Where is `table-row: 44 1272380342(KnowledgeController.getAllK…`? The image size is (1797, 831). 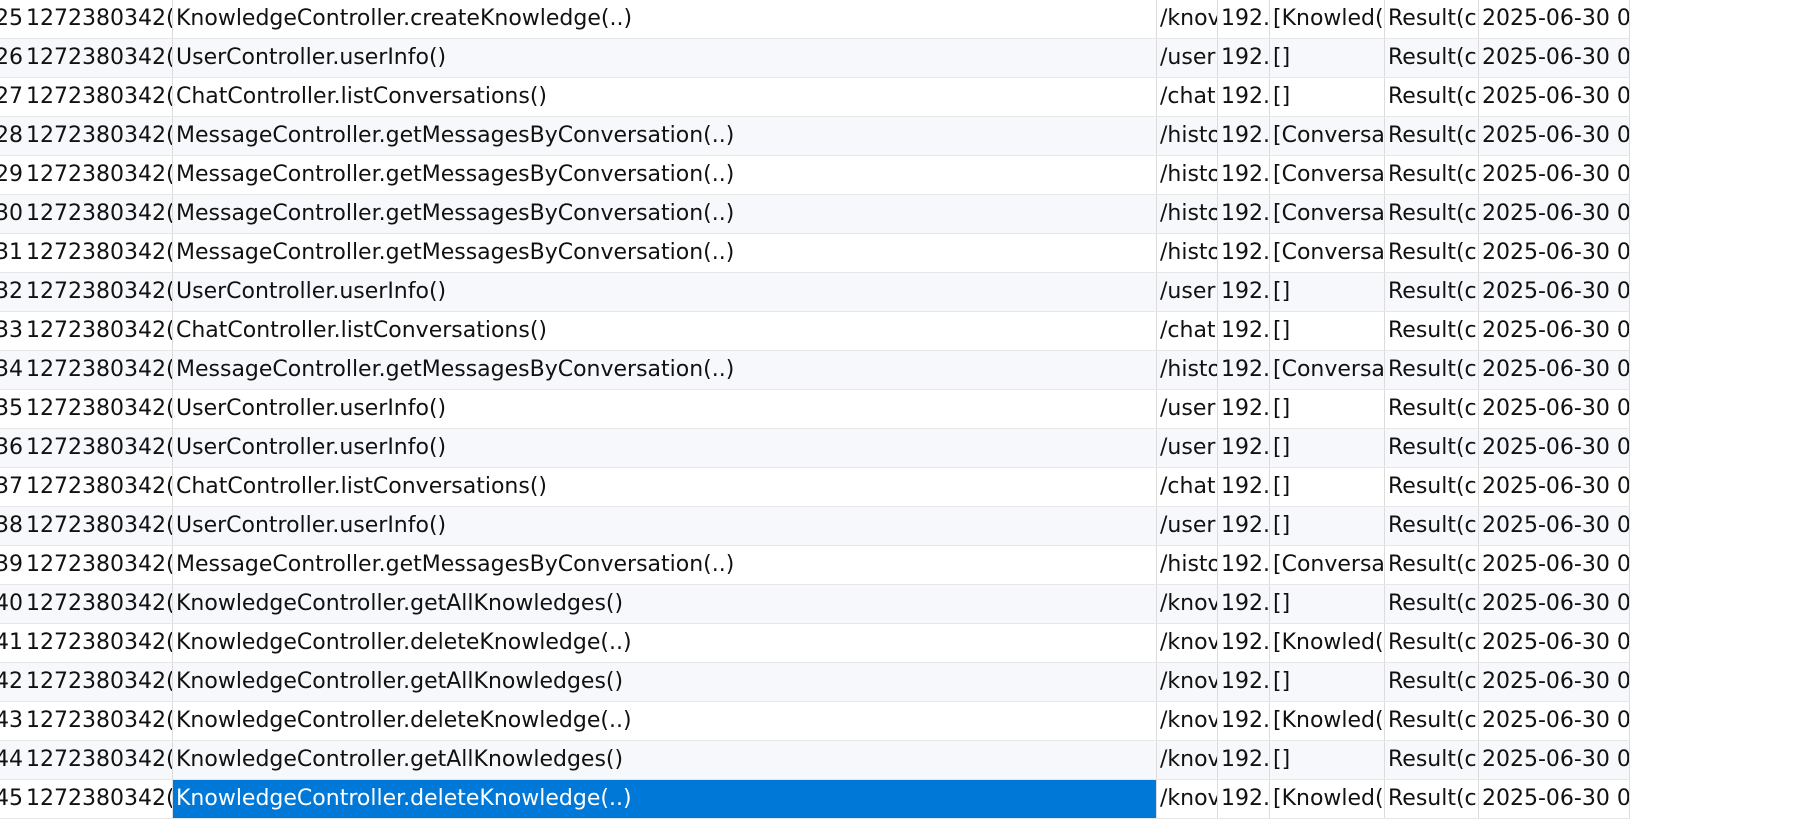 table-row: 44 1272380342(KnowledgeController.getAllK… is located at coordinates (815, 760).